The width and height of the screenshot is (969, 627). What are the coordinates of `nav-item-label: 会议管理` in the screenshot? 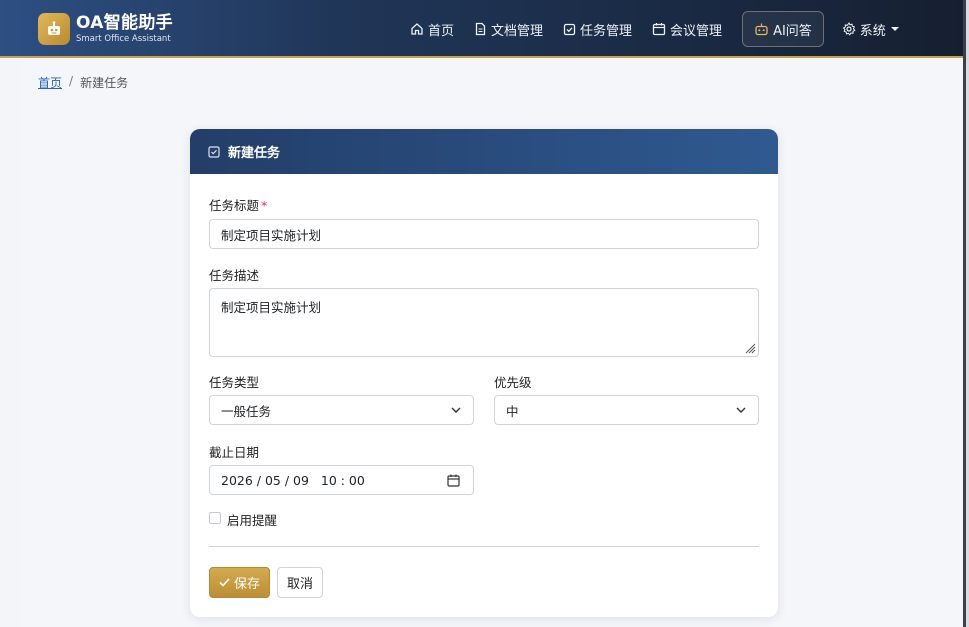 It's located at (696, 31).